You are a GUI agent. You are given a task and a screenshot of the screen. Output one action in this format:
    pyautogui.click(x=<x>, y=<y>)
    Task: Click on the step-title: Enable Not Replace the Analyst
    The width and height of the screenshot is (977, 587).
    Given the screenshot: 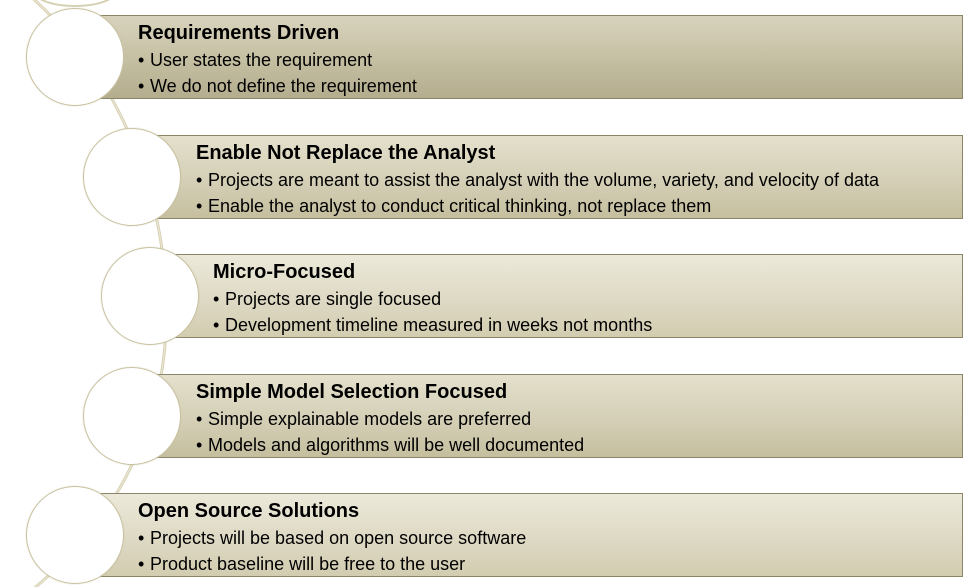 What is the action you would take?
    pyautogui.click(x=346, y=153)
    